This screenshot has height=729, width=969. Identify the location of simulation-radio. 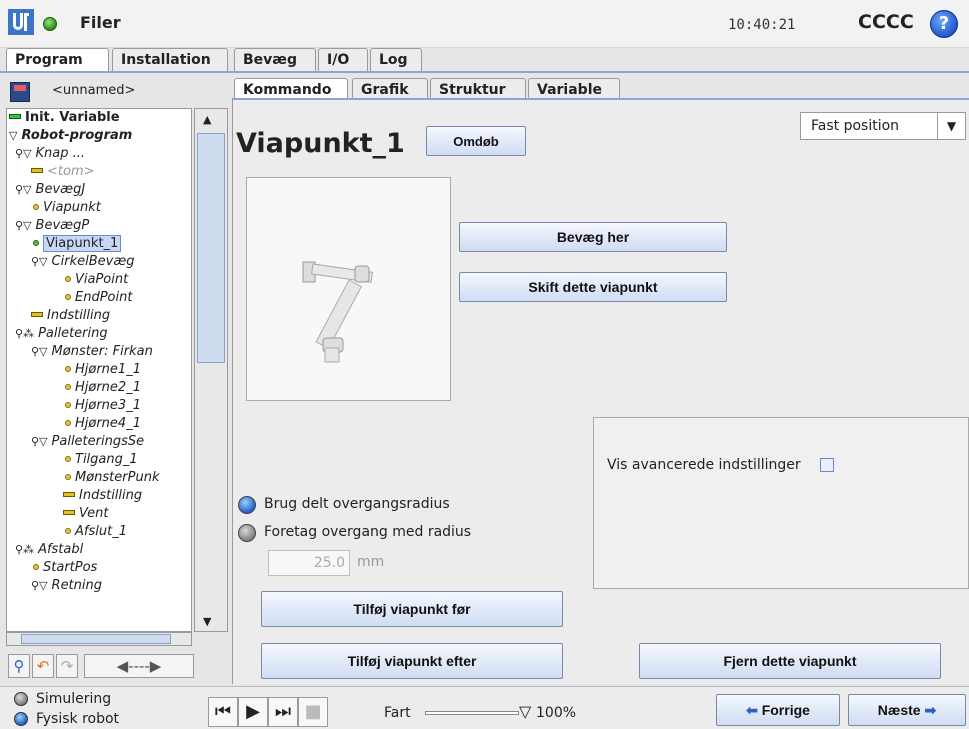
(21, 699).